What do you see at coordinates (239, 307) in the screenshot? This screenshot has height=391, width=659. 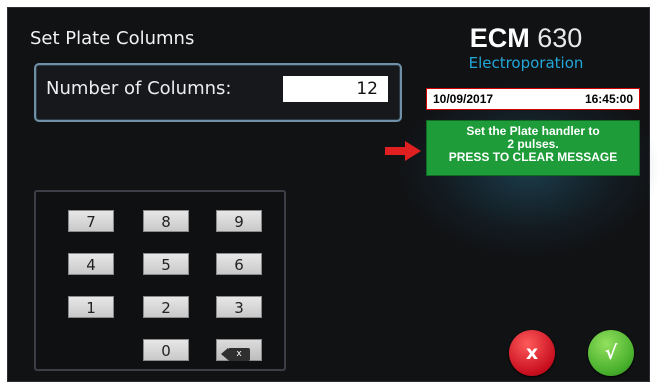 I see `key-3: 3` at bounding box center [239, 307].